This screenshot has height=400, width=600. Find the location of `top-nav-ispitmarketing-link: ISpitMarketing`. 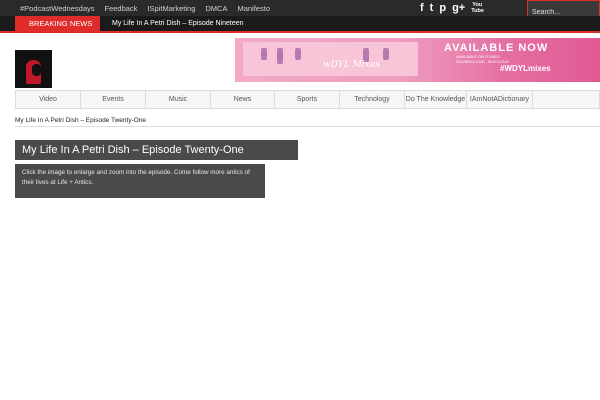

top-nav-ispitmarketing-link: ISpitMarketing is located at coordinates (171, 8).